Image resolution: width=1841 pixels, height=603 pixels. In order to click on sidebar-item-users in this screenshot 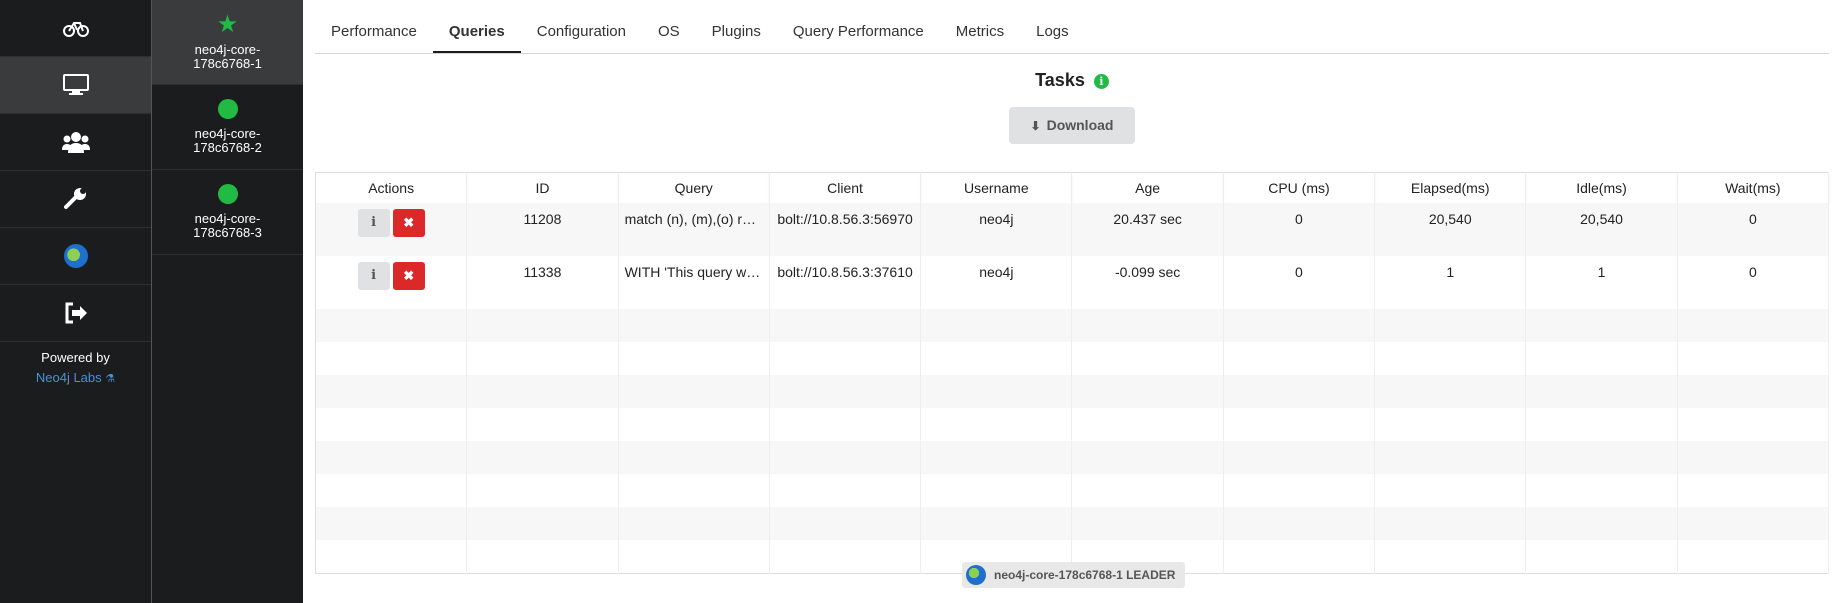, I will do `click(75, 142)`.